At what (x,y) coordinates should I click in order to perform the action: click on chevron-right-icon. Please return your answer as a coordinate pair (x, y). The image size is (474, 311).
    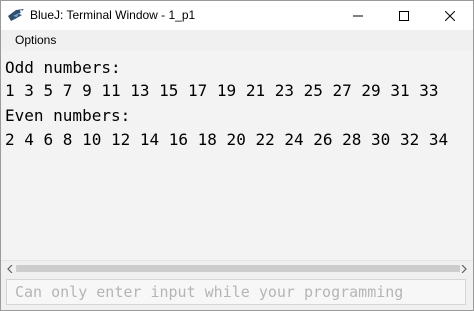
    Looking at the image, I should click on (464, 268).